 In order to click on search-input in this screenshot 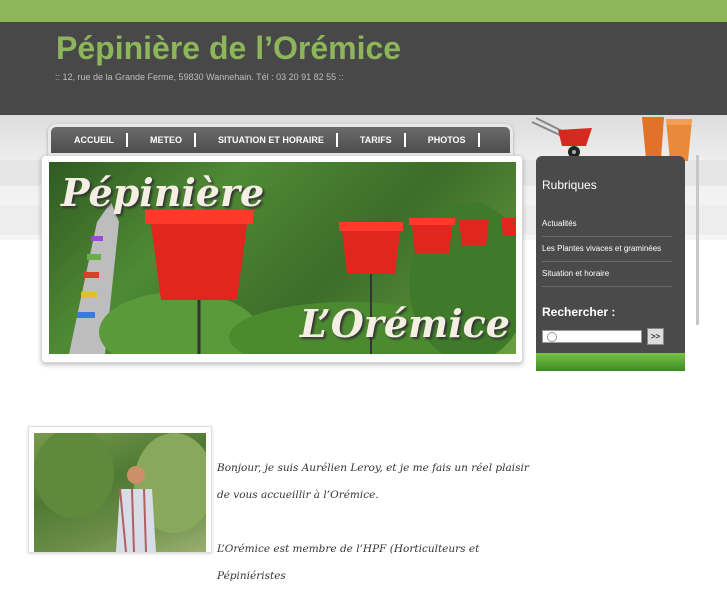, I will do `click(592, 336)`.